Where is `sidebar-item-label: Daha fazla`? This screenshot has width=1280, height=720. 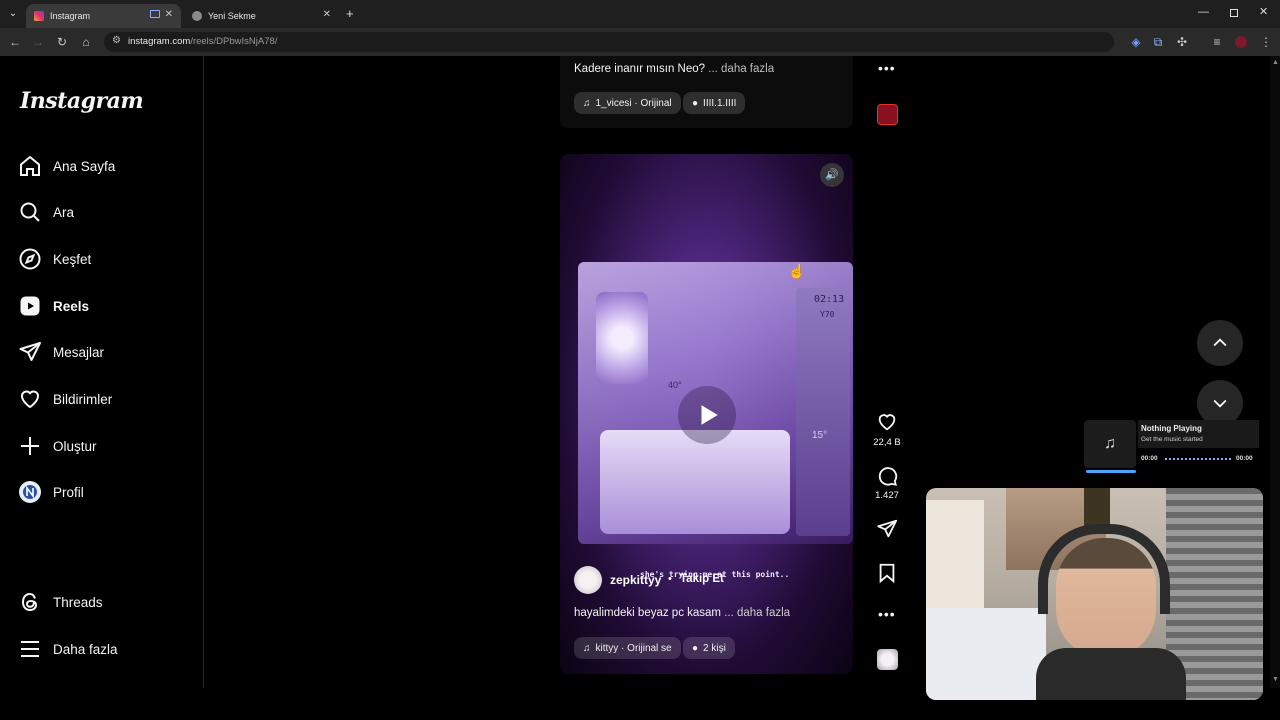 sidebar-item-label: Daha fazla is located at coordinates (85, 649).